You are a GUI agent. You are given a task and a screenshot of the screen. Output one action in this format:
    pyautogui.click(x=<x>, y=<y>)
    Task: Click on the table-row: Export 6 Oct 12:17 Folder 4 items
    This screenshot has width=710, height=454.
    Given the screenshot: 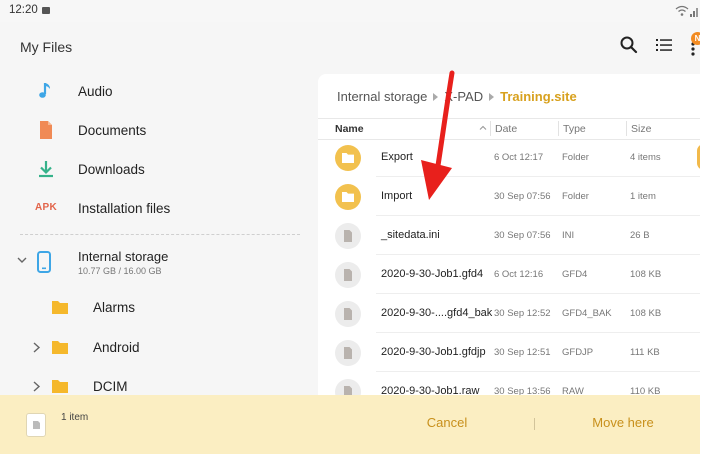 What is the action you would take?
    pyautogui.click(x=509, y=157)
    